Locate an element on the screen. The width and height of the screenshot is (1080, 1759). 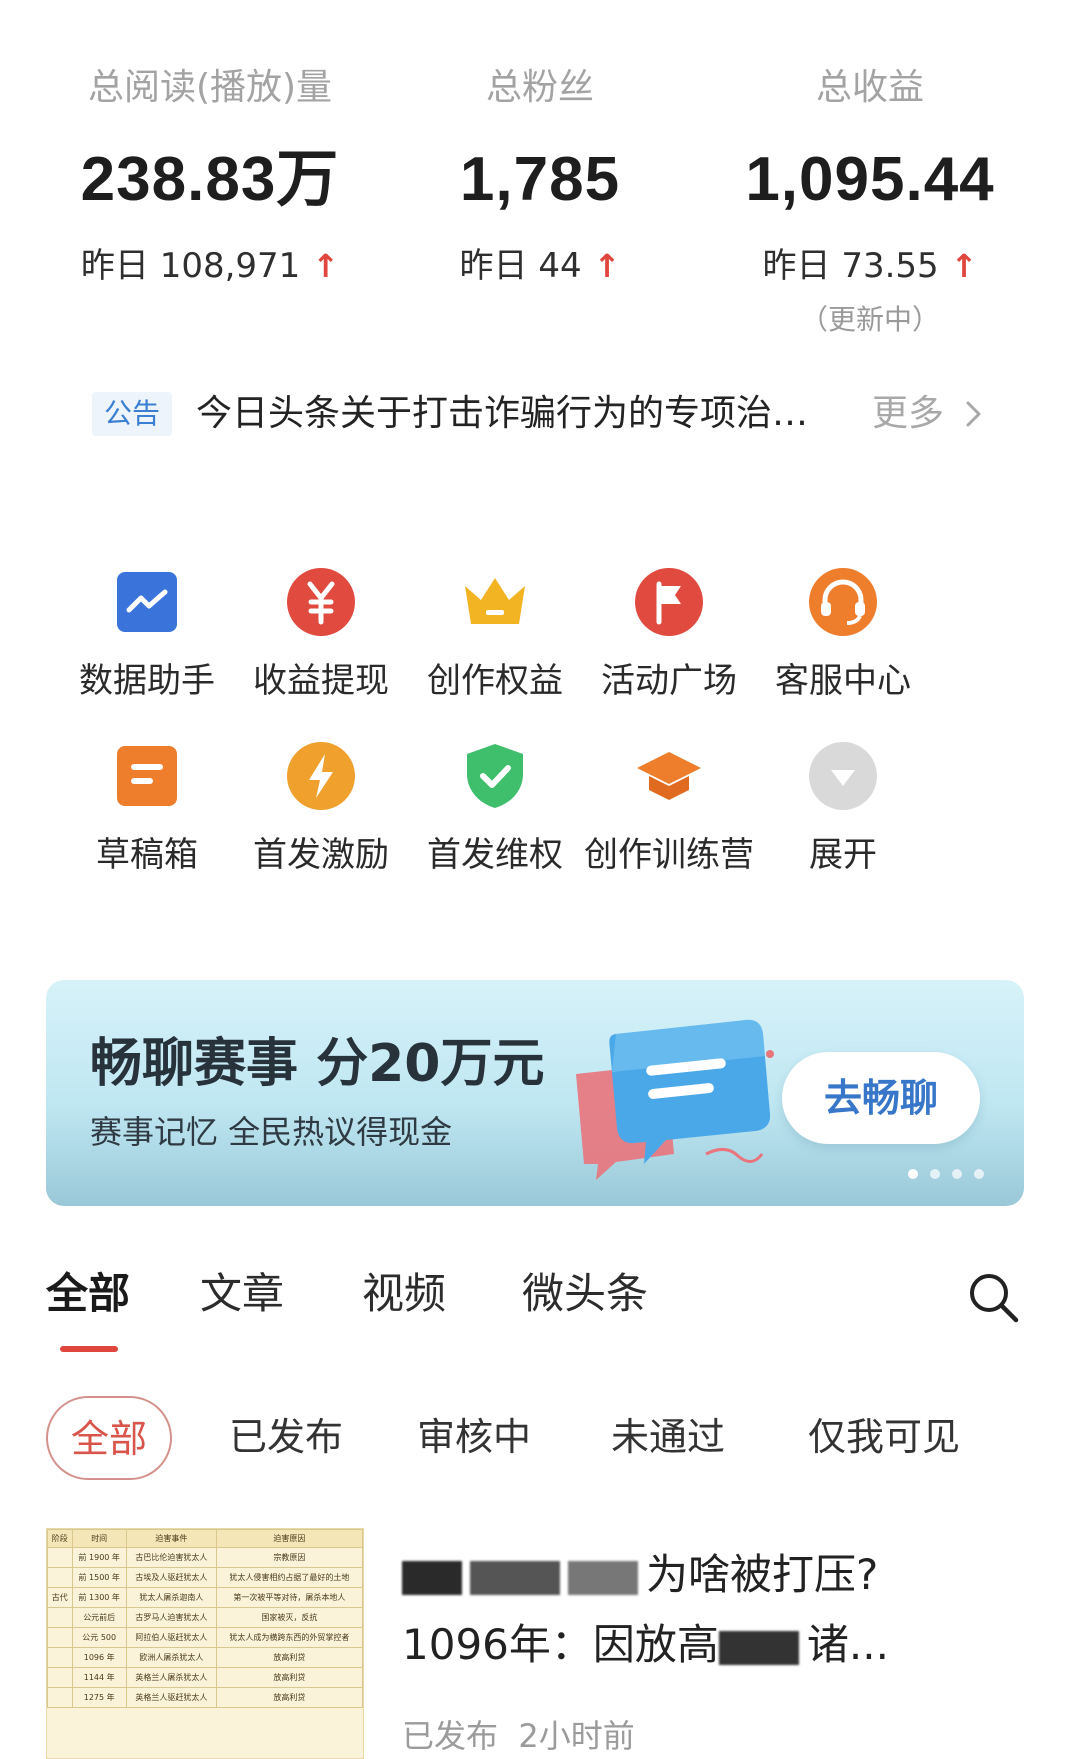
thumb-cell: 英格兰人屠杀犹太人 is located at coordinates (171, 1677).